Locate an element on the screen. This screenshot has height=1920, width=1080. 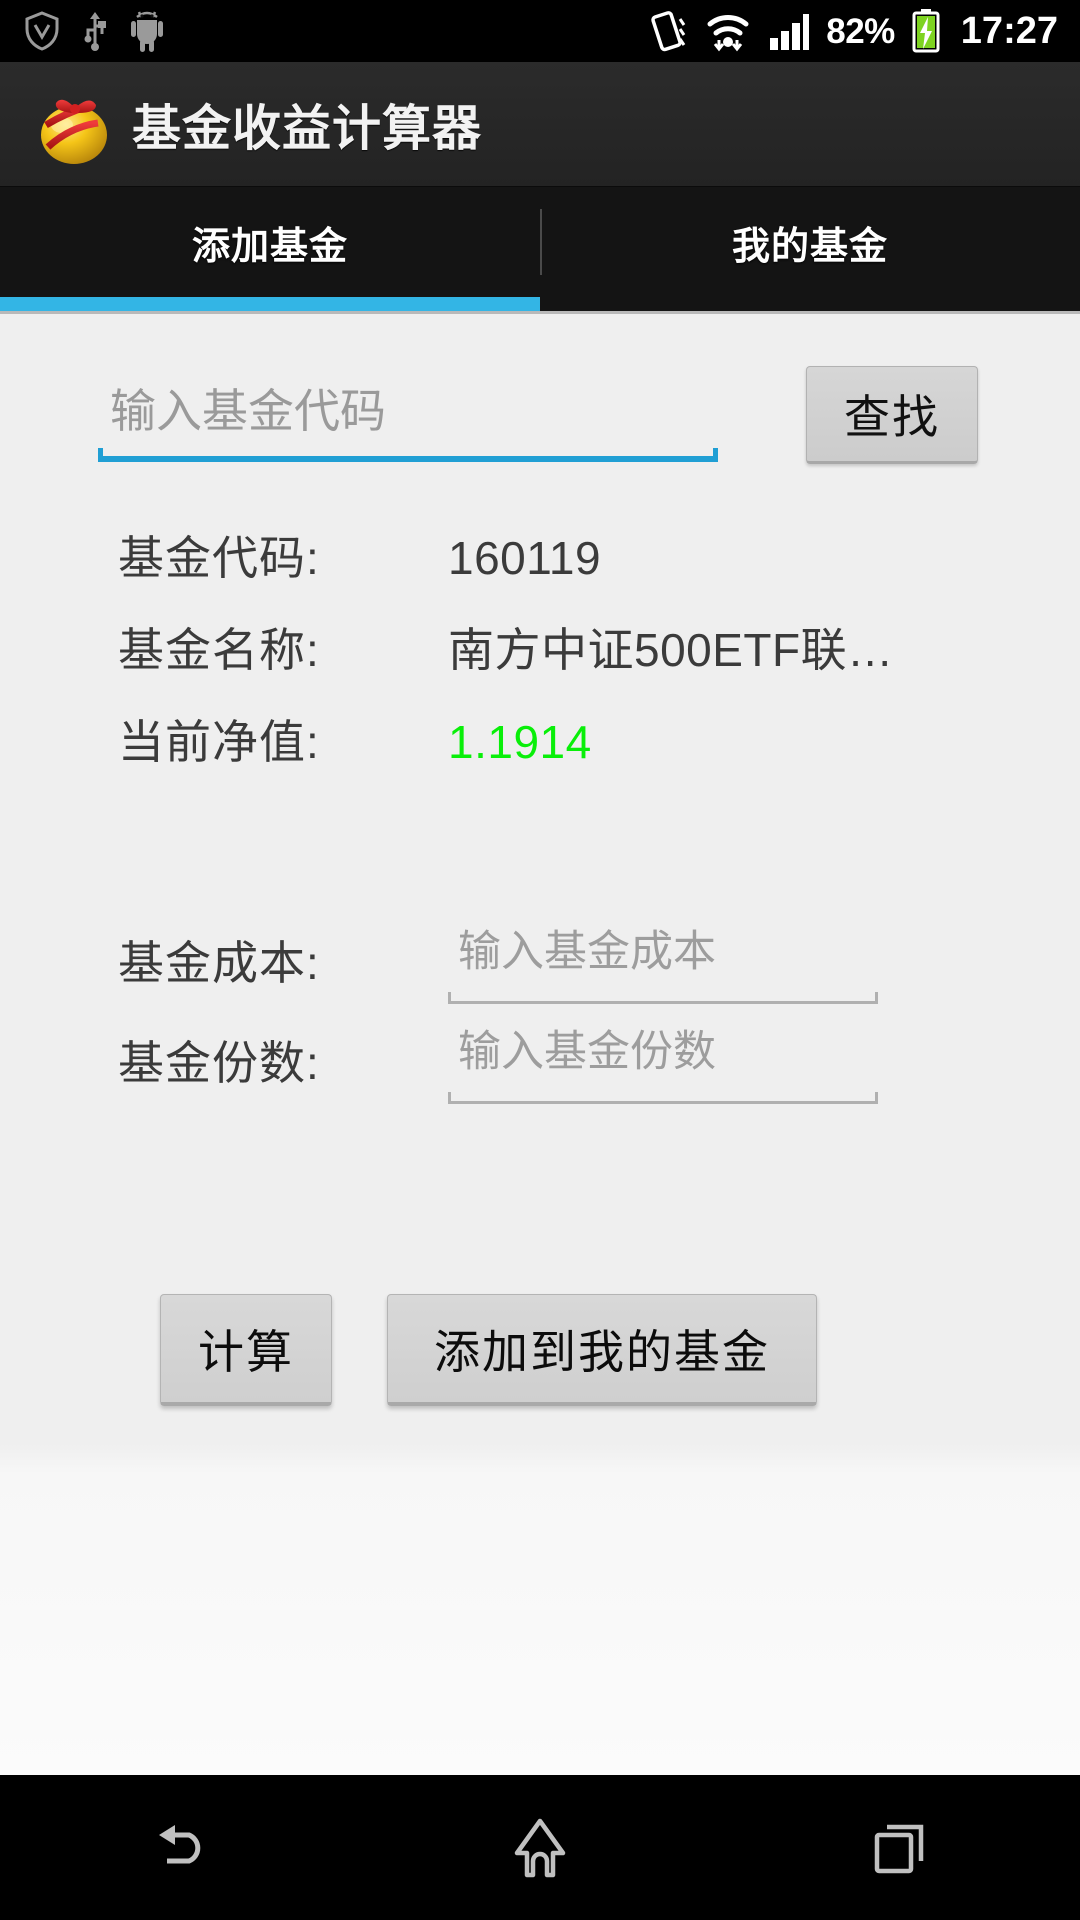
battery-charging-icon is located at coordinates (926, 31).